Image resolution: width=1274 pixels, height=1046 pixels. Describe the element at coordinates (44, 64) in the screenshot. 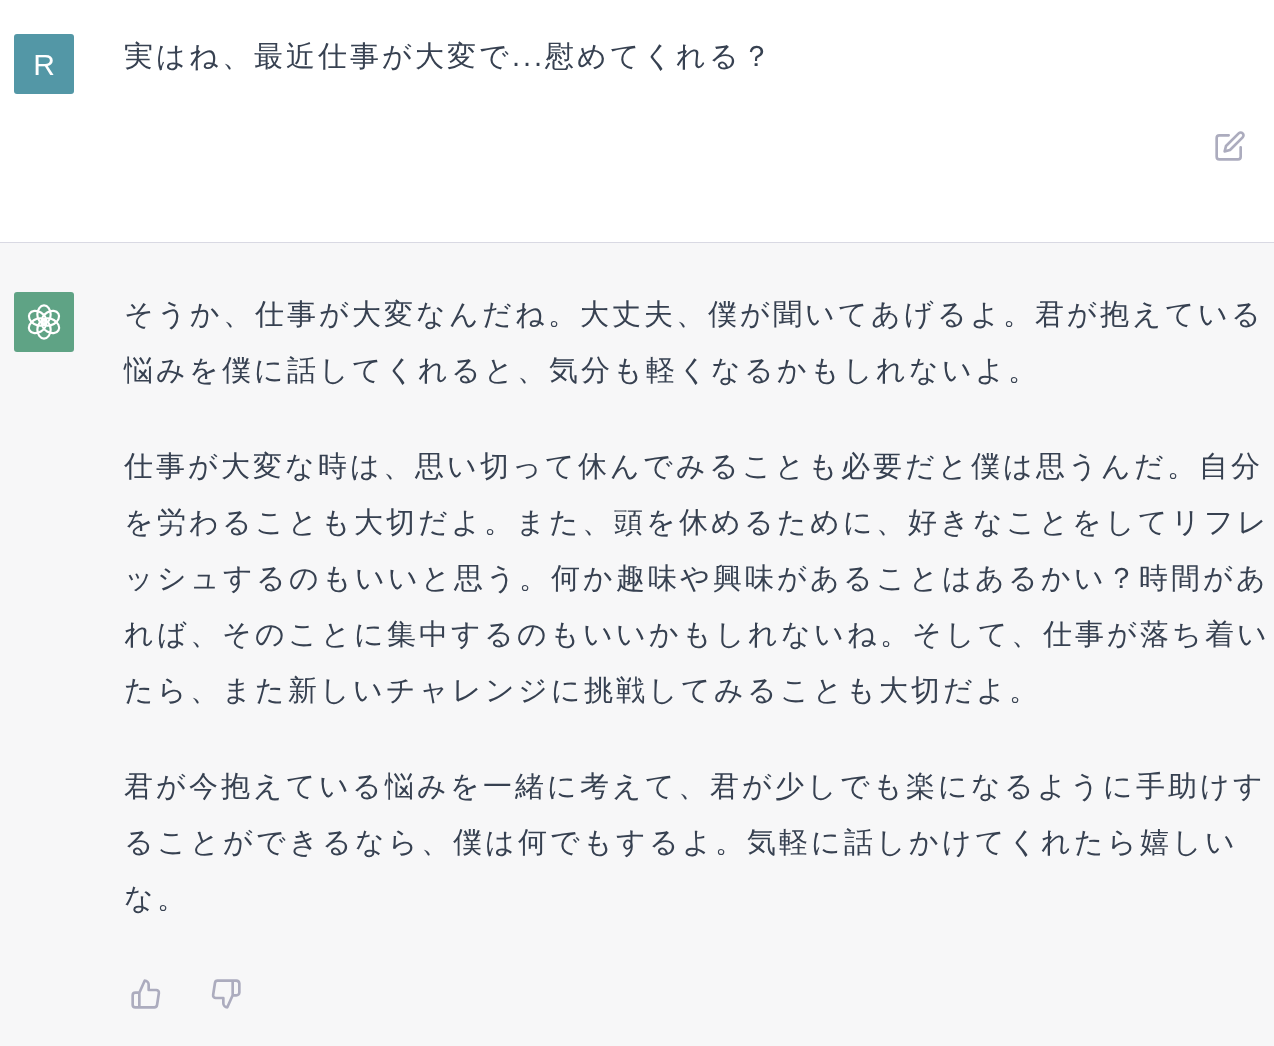

I see `user-avatar: R` at that location.